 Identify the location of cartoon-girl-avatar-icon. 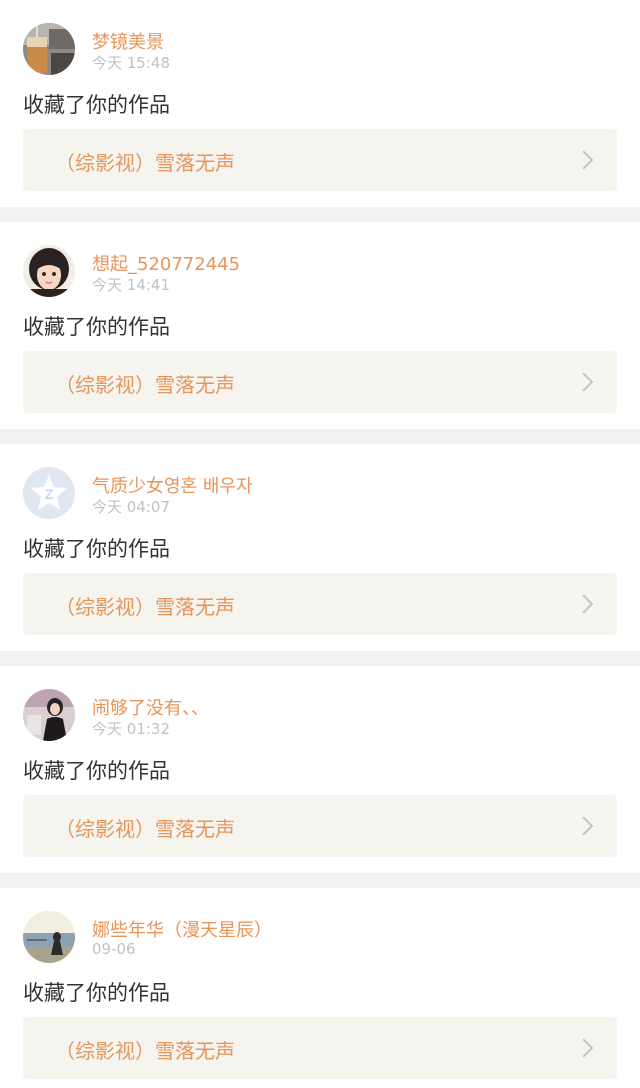
(49, 271).